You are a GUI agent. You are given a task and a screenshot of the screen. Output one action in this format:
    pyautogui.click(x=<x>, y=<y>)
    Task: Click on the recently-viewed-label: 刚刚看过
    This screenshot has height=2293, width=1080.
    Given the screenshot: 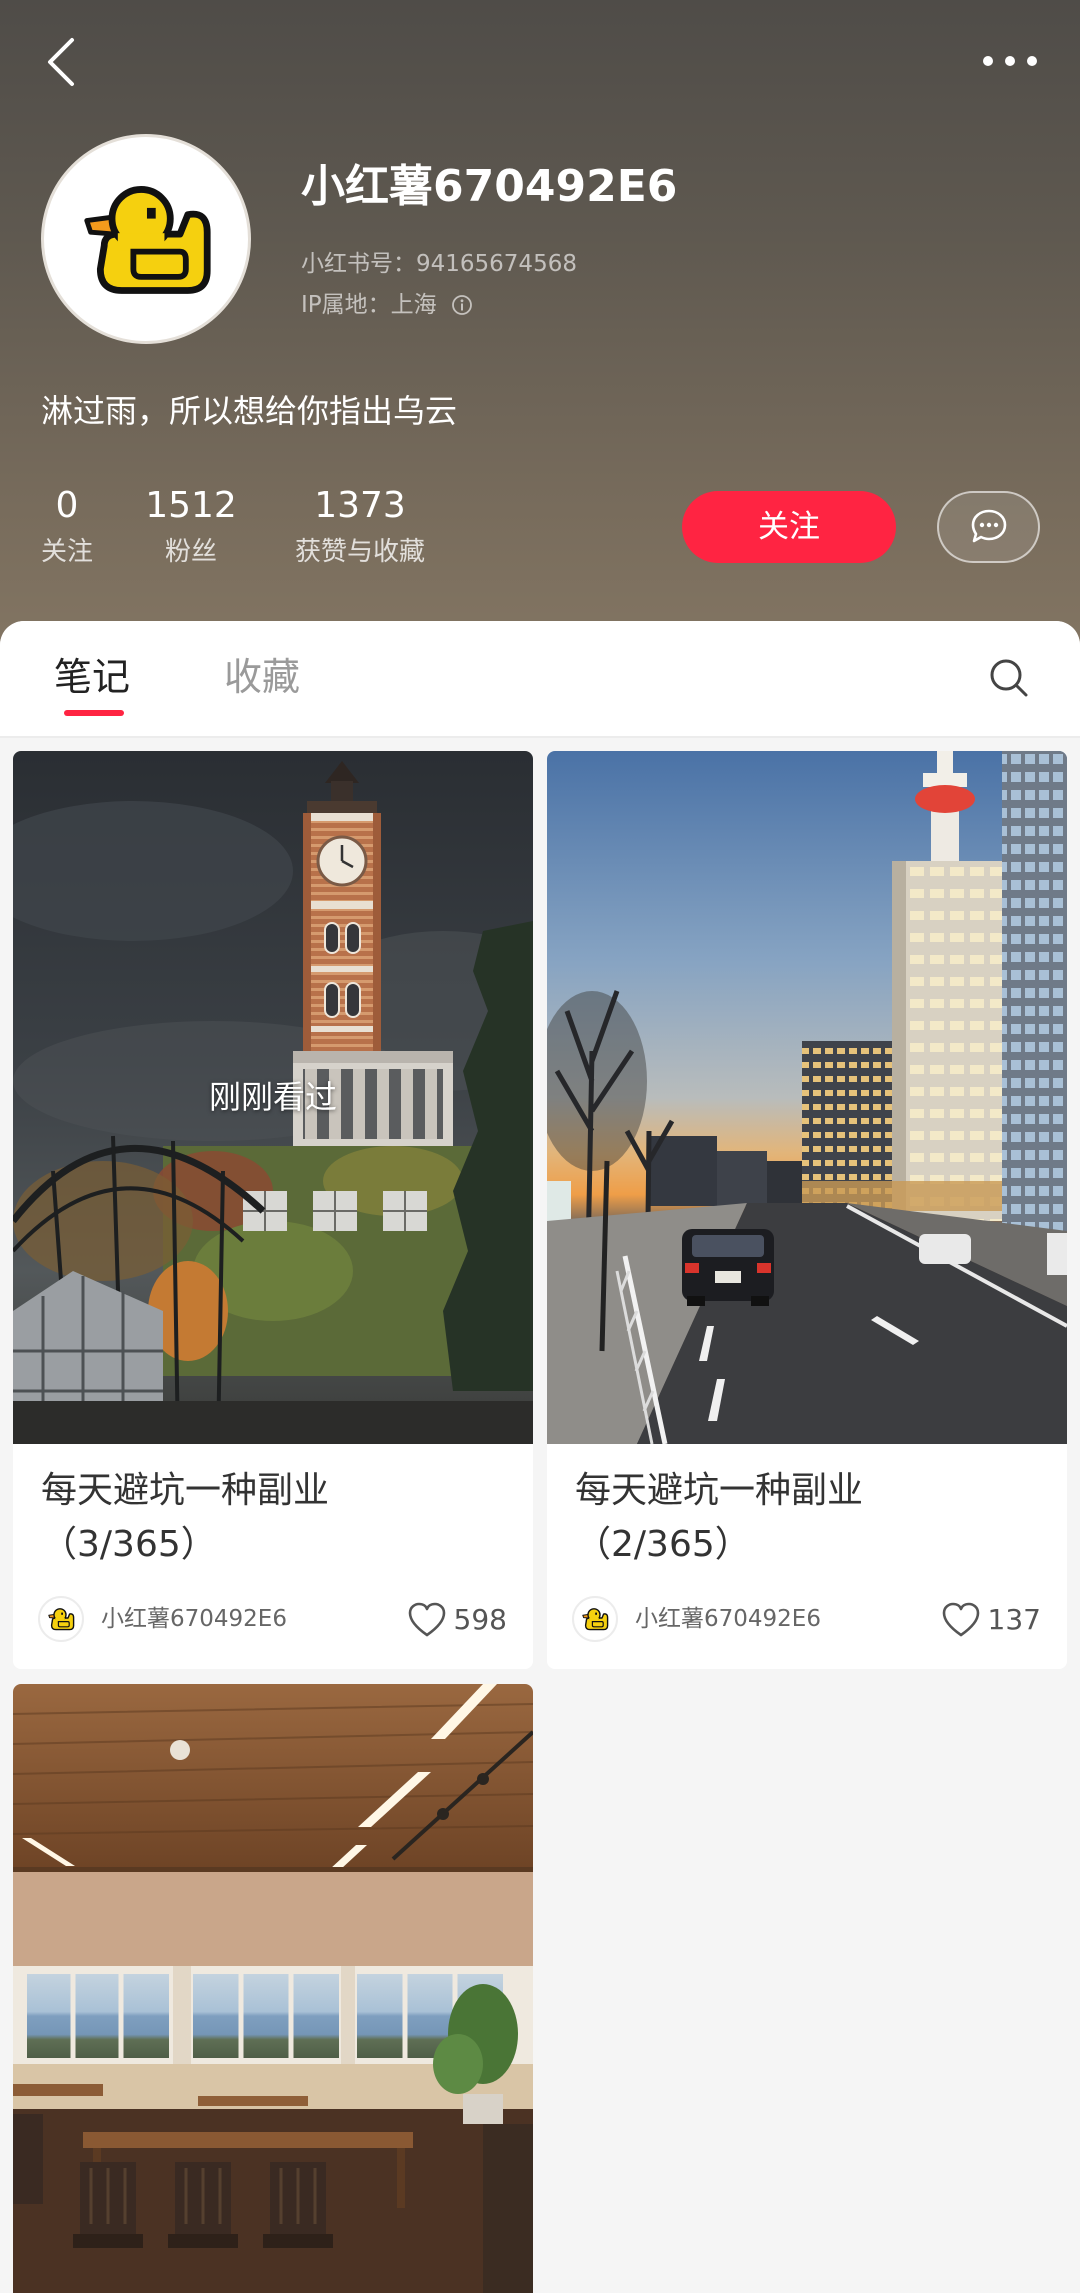 What is the action you would take?
    pyautogui.click(x=272, y=1097)
    